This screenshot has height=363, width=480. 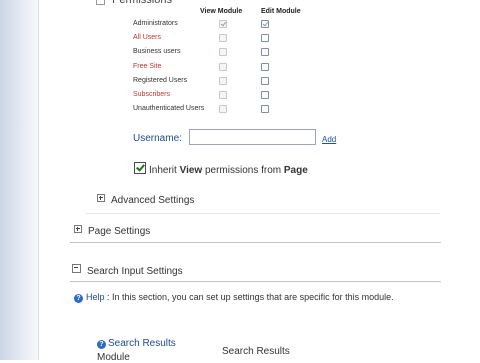 I want to click on page-settings-section: Page Settings, so click(x=112, y=231).